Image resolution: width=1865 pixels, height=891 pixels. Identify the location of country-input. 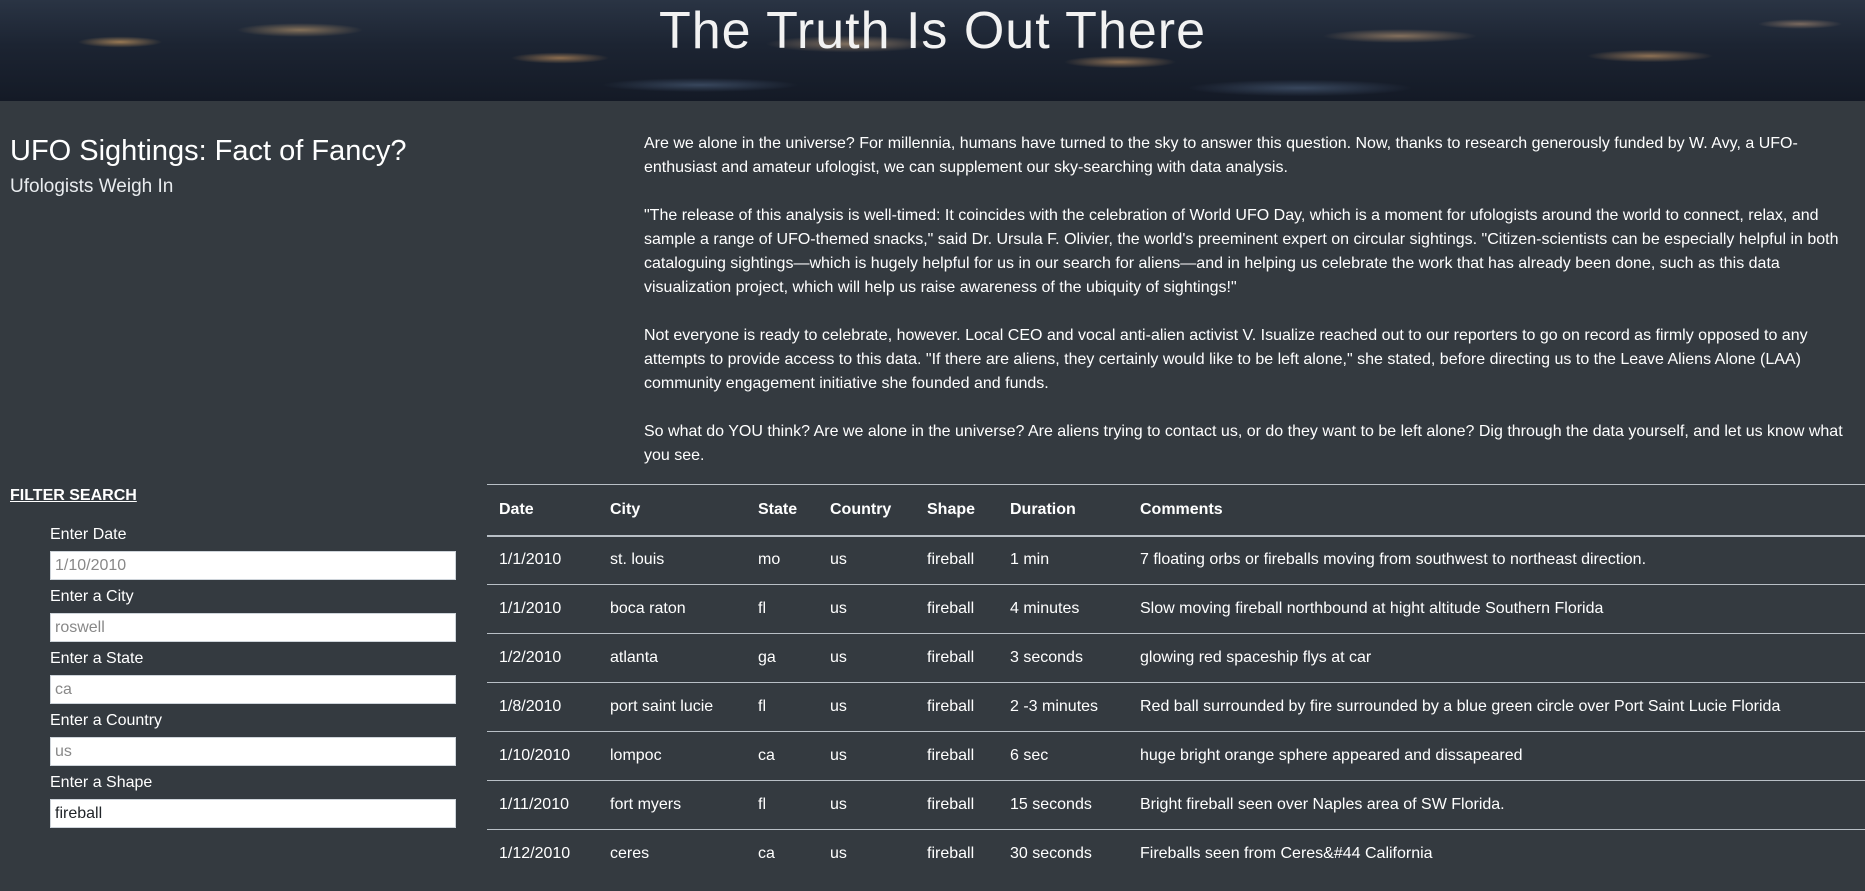
(253, 751).